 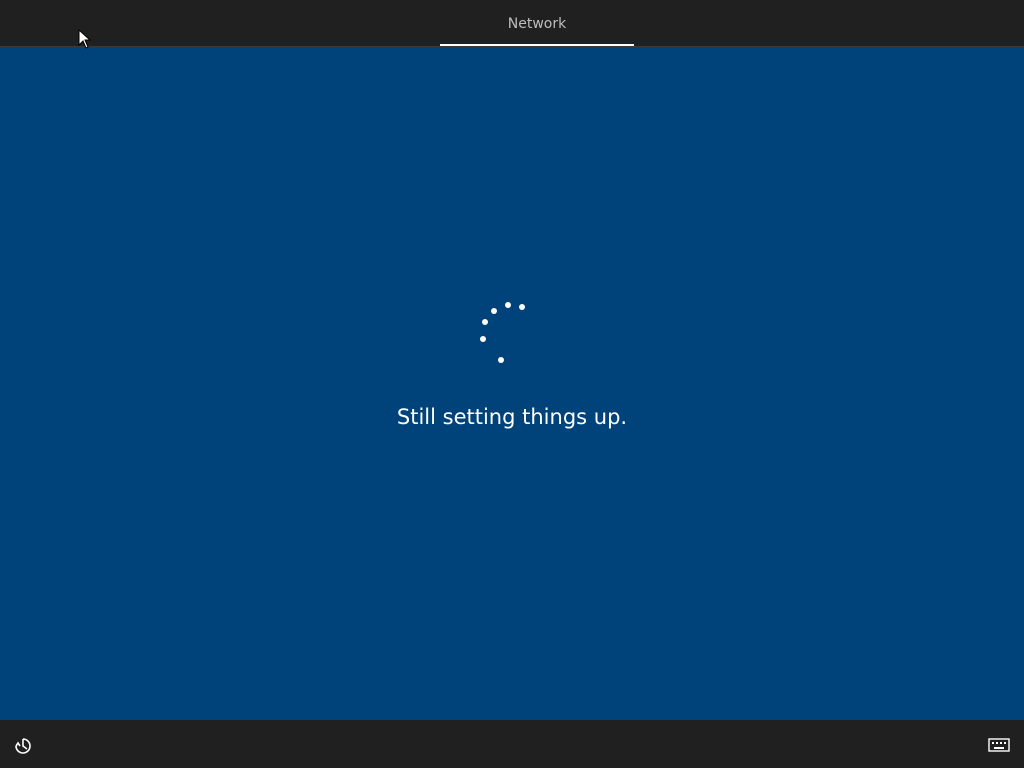 What do you see at coordinates (502, 332) in the screenshot?
I see `loading-dots-icon` at bounding box center [502, 332].